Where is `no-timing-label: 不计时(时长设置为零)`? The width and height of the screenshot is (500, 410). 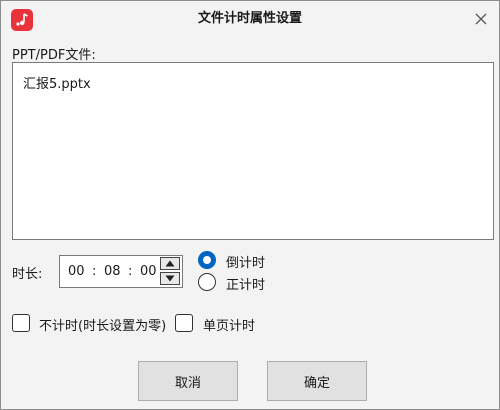
no-timing-label: 不计时(时长设置为零) is located at coordinates (103, 326).